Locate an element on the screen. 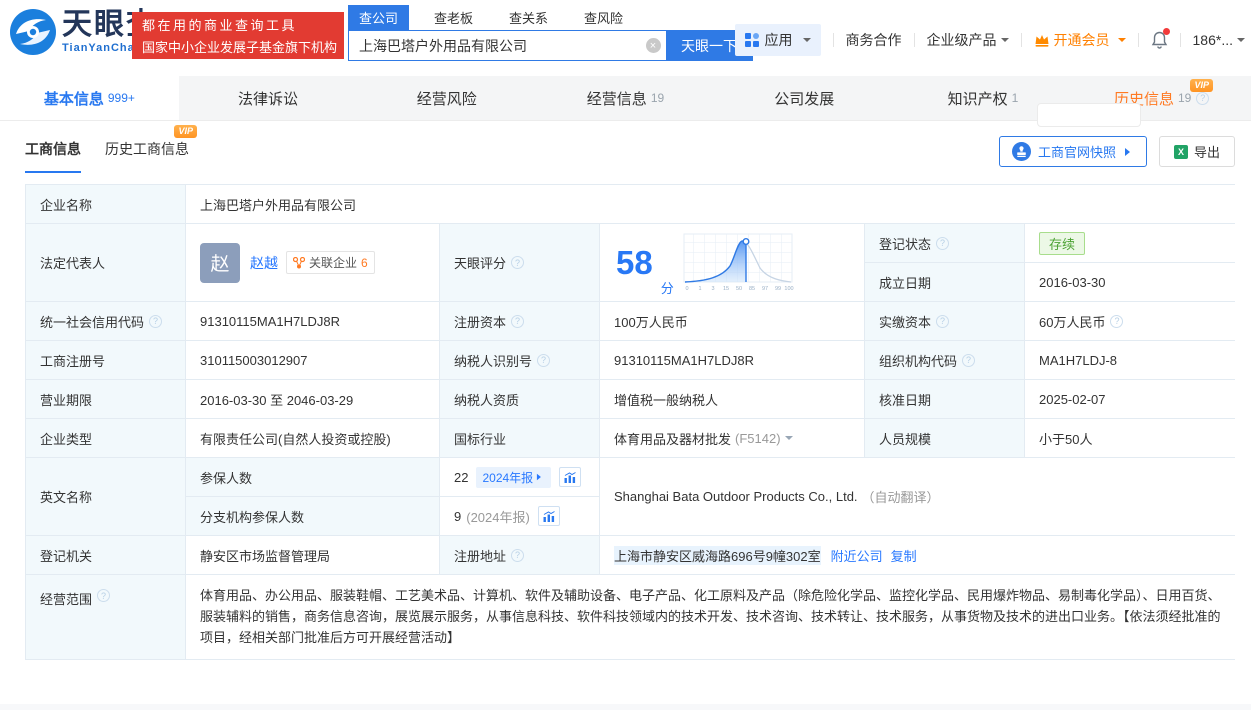 The image size is (1251, 710). branch-insured-value-cell: 9 (2024年报) is located at coordinates (519, 516).